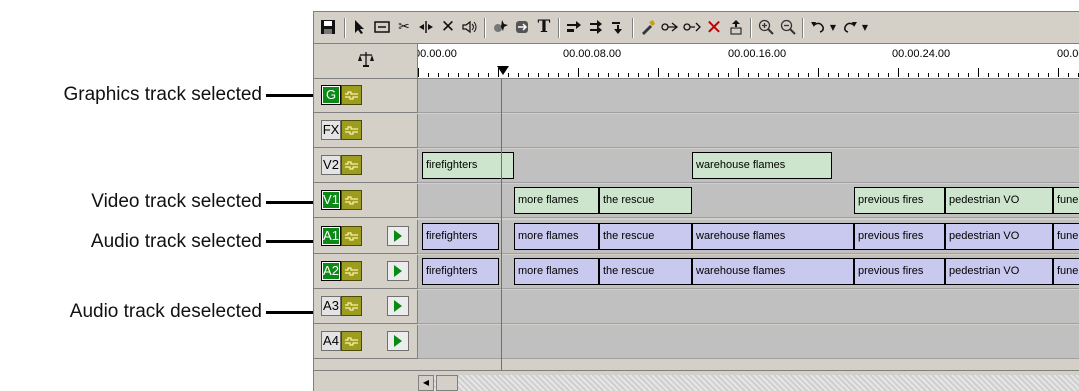  I want to click on redo-icon, so click(850, 27).